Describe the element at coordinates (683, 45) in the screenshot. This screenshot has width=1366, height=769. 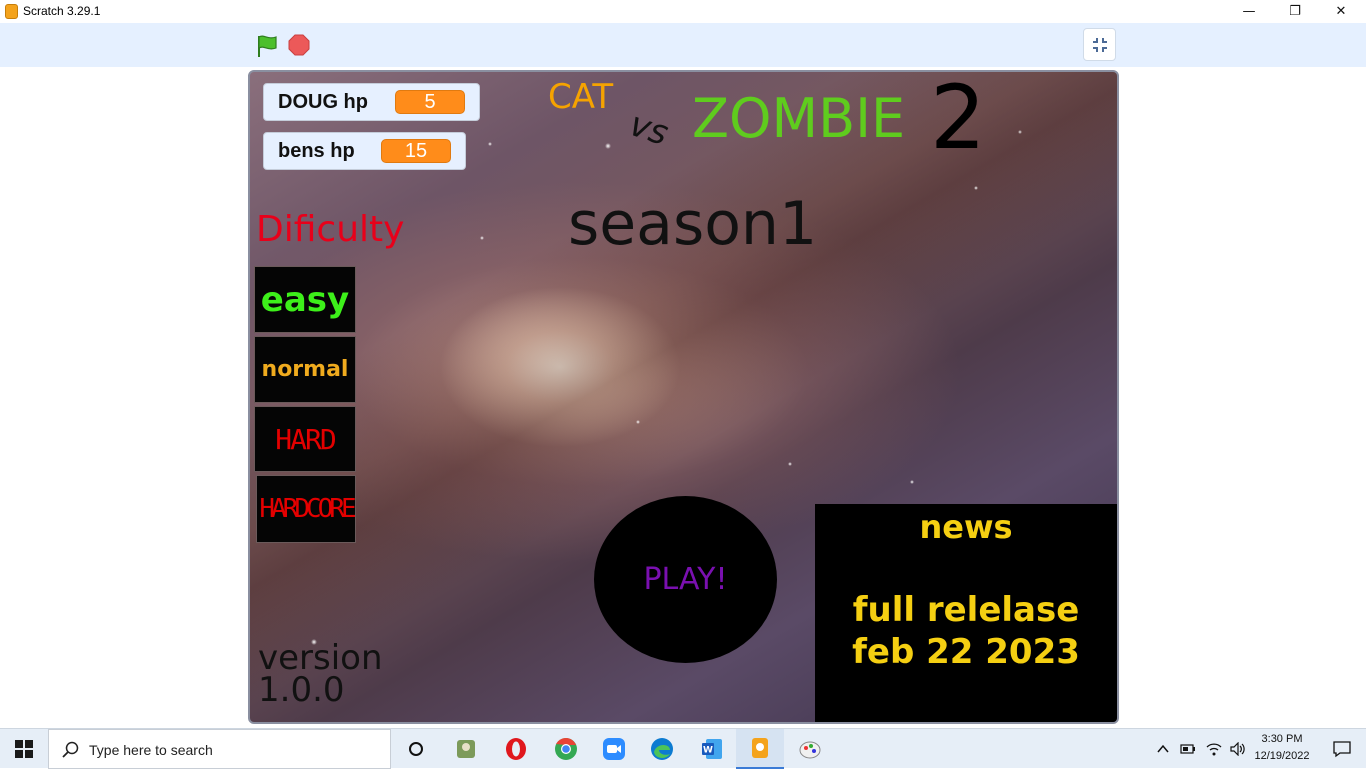
I see `player-toolbar` at that location.